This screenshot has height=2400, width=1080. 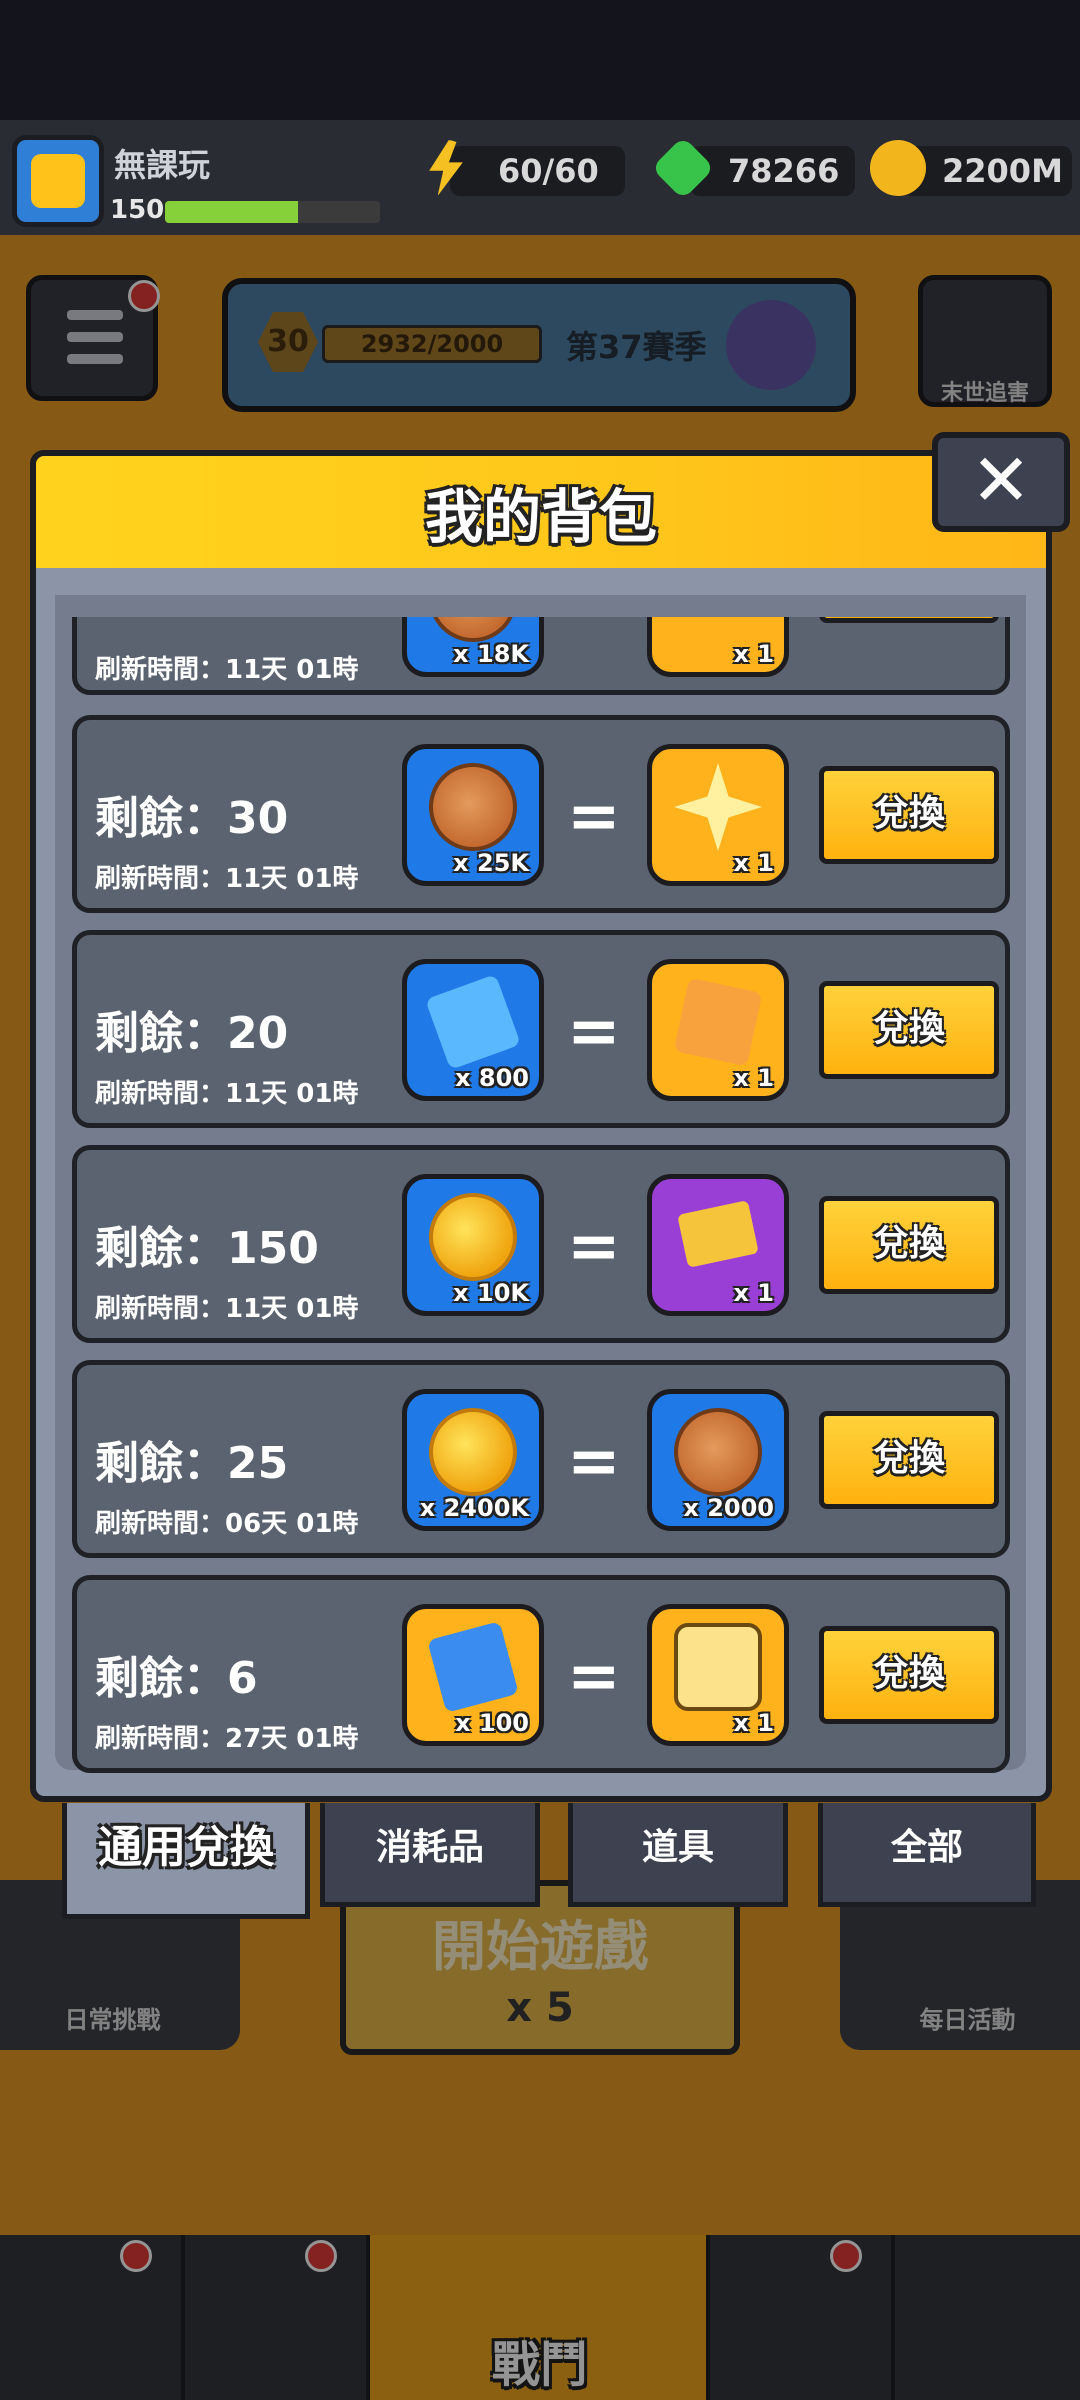 I want to click on row-remaining: 剩餘：25, so click(x=192, y=1463).